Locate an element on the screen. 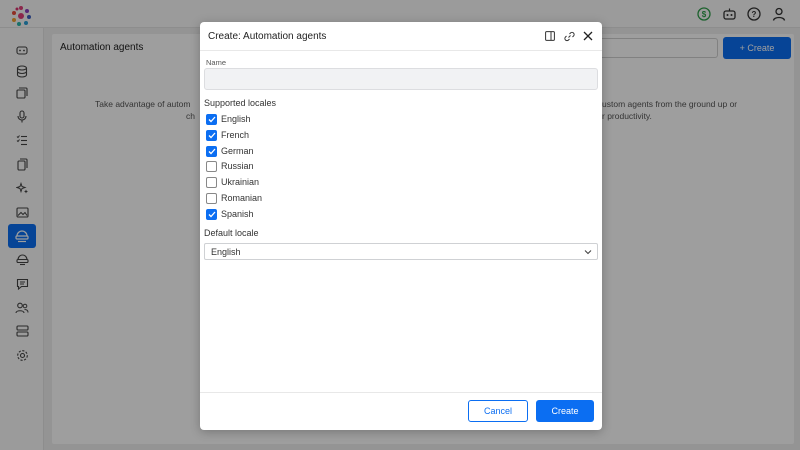 The height and width of the screenshot is (450, 800). cancel-button: Cancel is located at coordinates (498, 411).